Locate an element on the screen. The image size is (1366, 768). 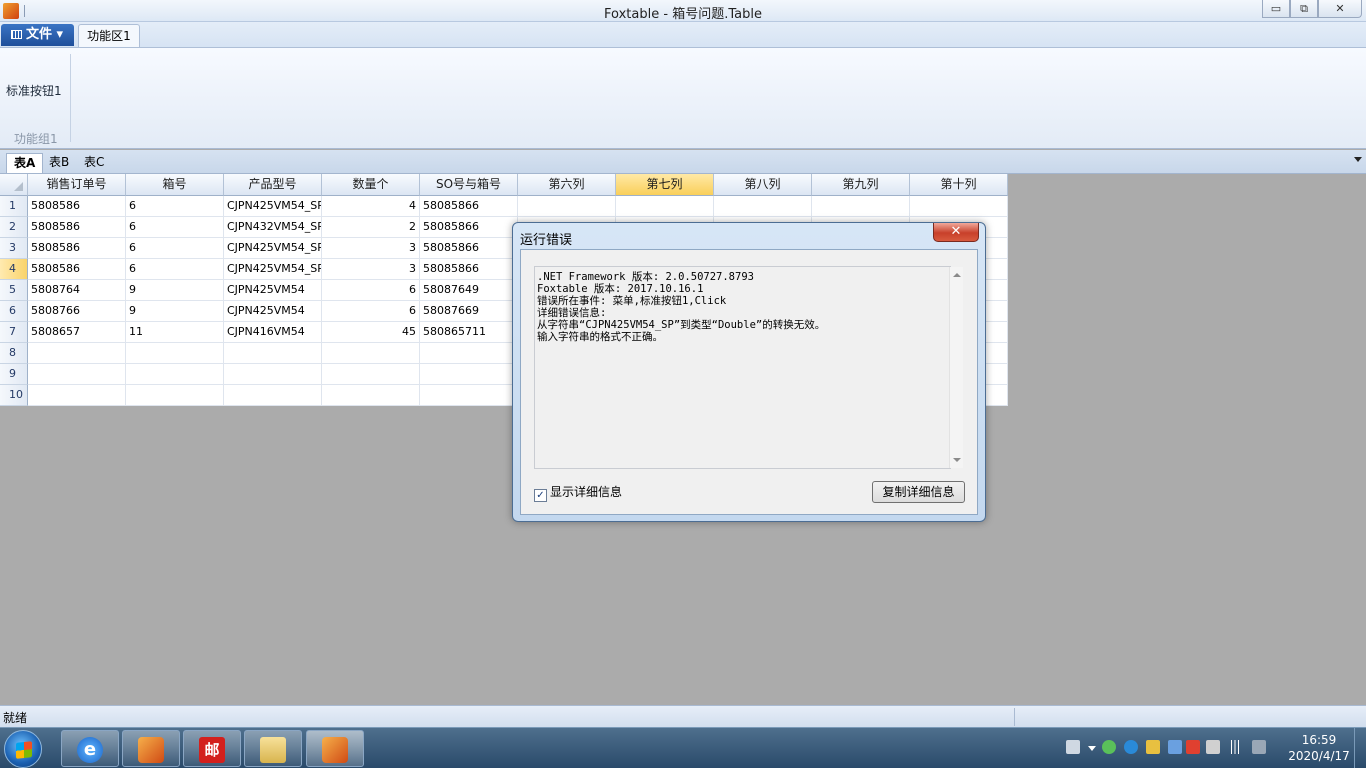
keyboard-icon is located at coordinates (1073, 747).